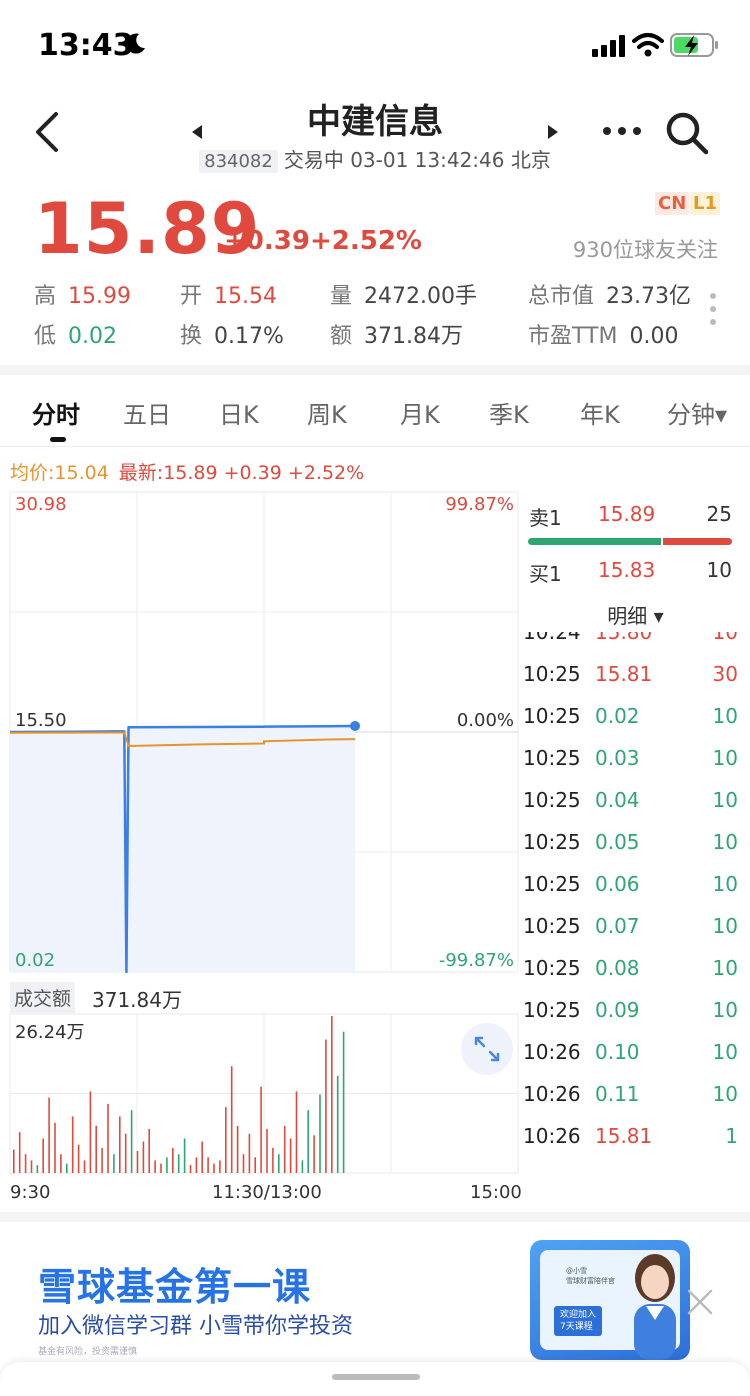 This screenshot has height=1396, width=750. Describe the element at coordinates (725, 674) in the screenshot. I see `tick-qty: 30` at that location.